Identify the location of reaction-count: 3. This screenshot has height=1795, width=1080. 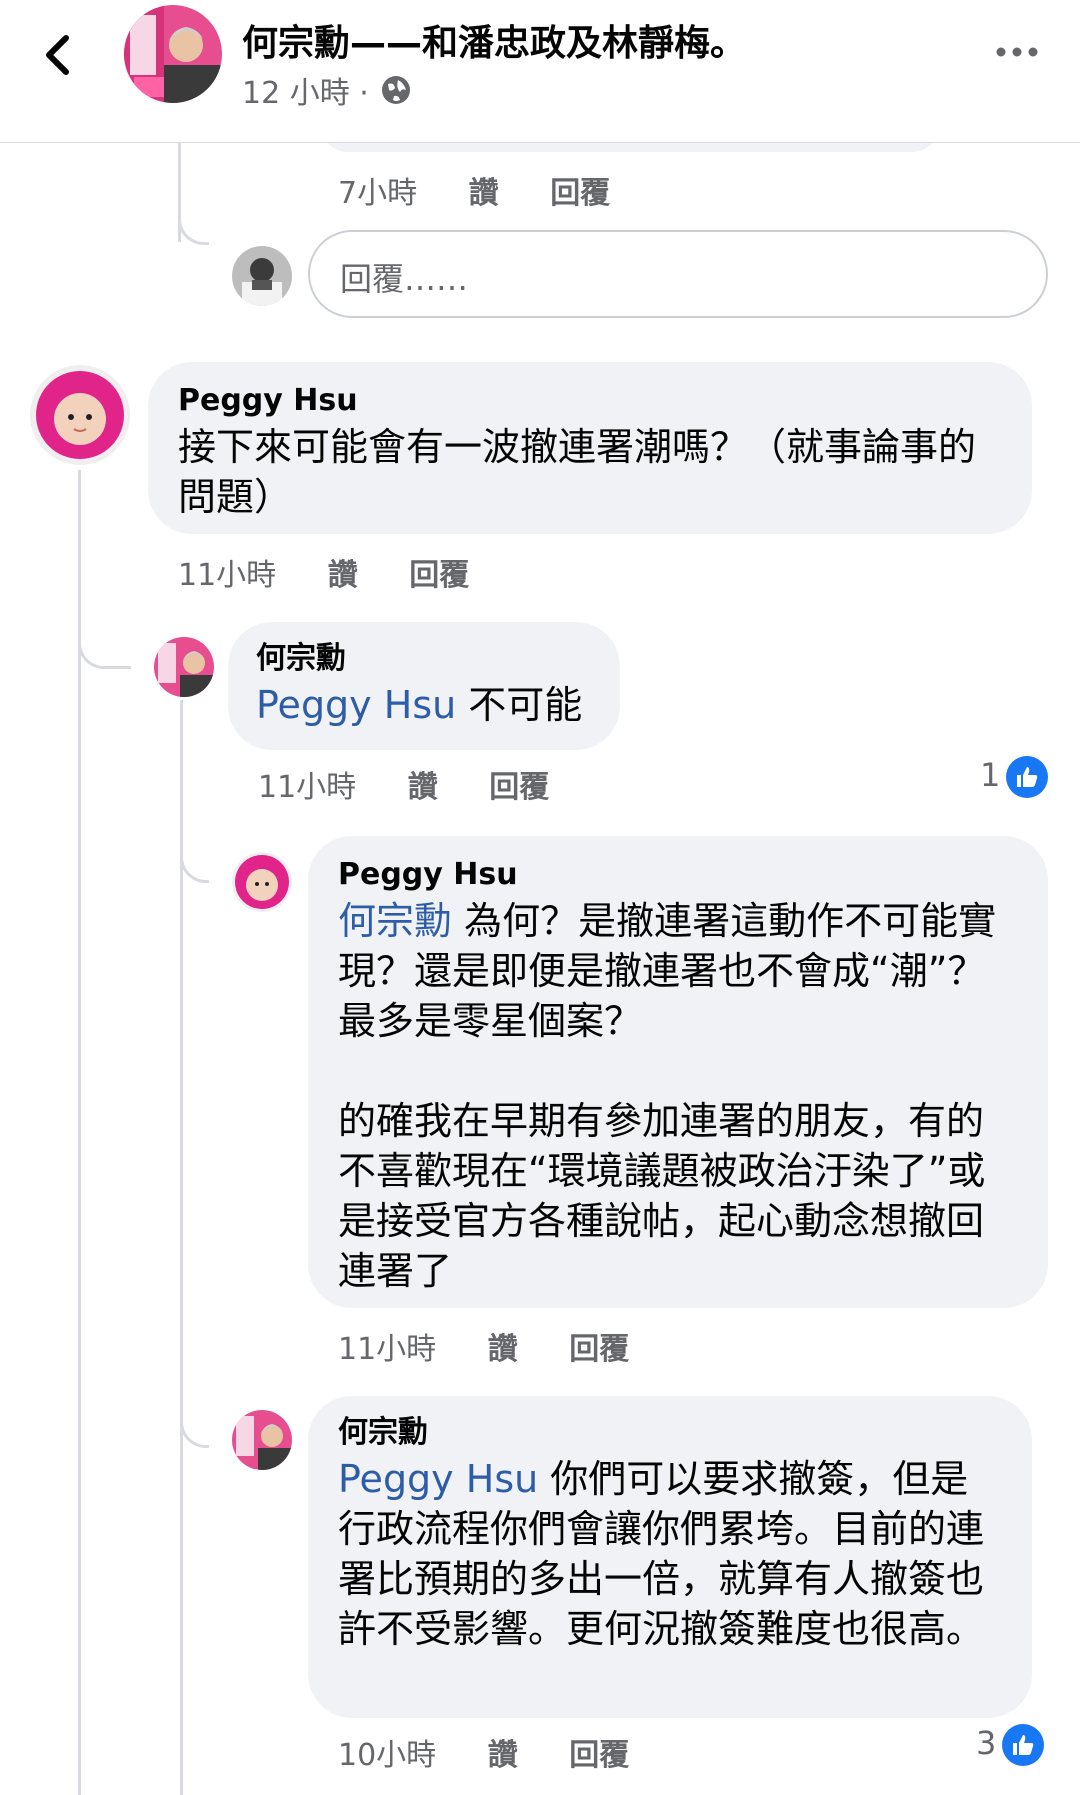
(986, 1743).